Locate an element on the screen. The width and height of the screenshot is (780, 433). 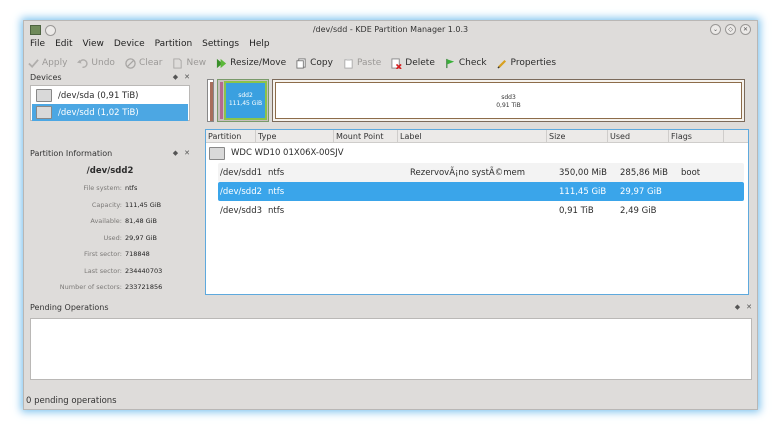
partition-block-name: sdd3 is located at coordinates (508, 97).